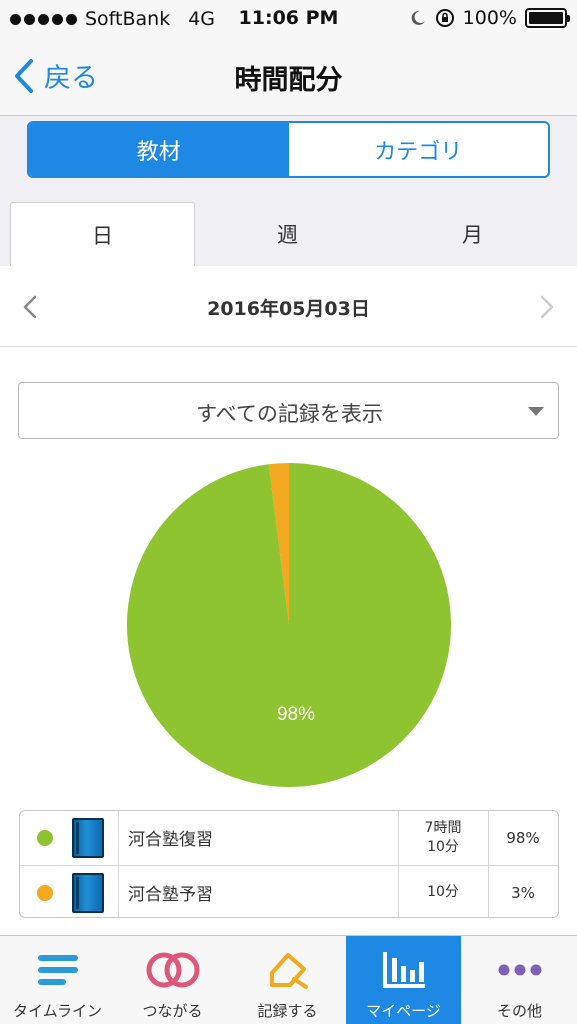 This screenshot has height=1024, width=577. I want to click on tab-mypage: マイページ, so click(403, 980).